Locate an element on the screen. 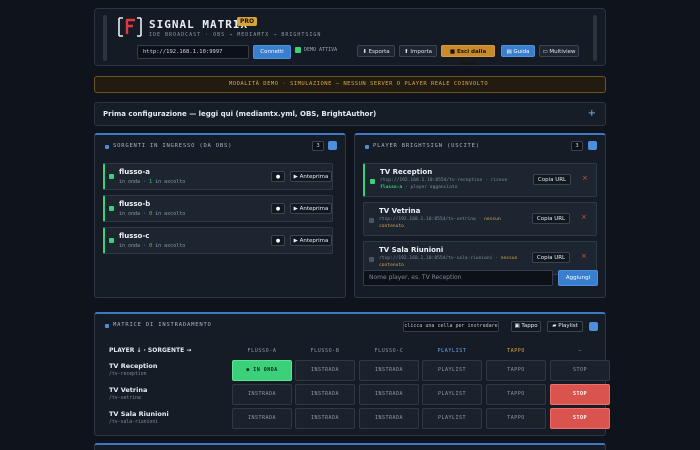 The width and height of the screenshot is (700, 450). exit-demo-button: ■ Esci dalla demo is located at coordinates (468, 56).